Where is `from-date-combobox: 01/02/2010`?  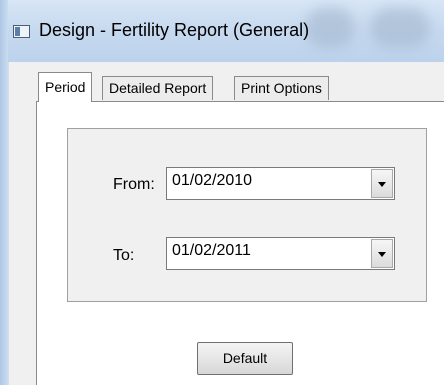 from-date-combobox: 01/02/2010 is located at coordinates (280, 183).